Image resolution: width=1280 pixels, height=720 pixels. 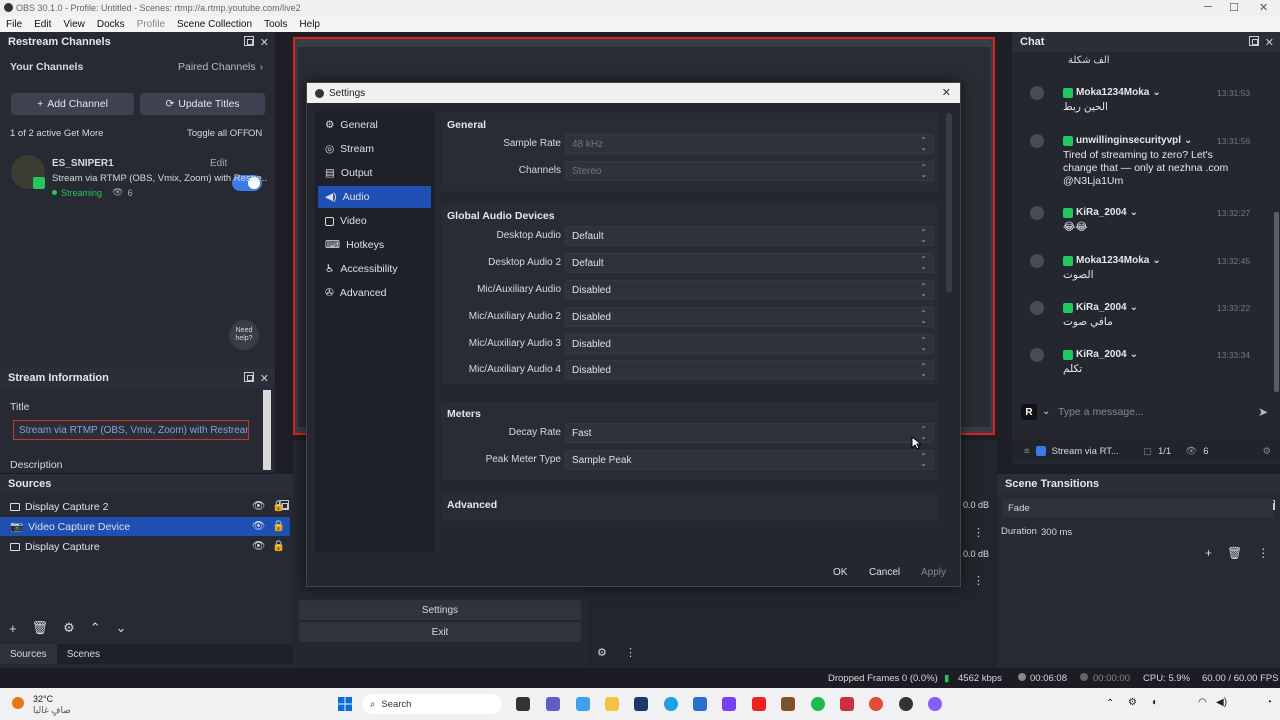 What do you see at coordinates (145, 546) in the screenshot?
I see `source-item: Display Capture 👁 🔒` at bounding box center [145, 546].